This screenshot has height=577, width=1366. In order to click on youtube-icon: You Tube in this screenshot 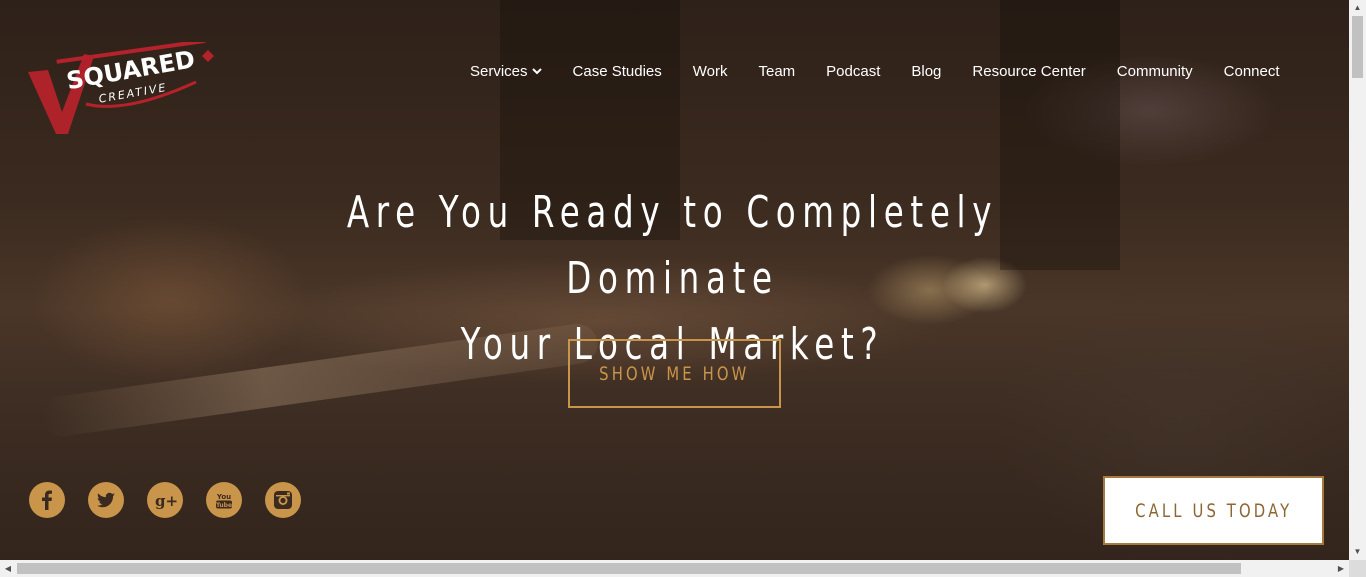, I will do `click(224, 500)`.